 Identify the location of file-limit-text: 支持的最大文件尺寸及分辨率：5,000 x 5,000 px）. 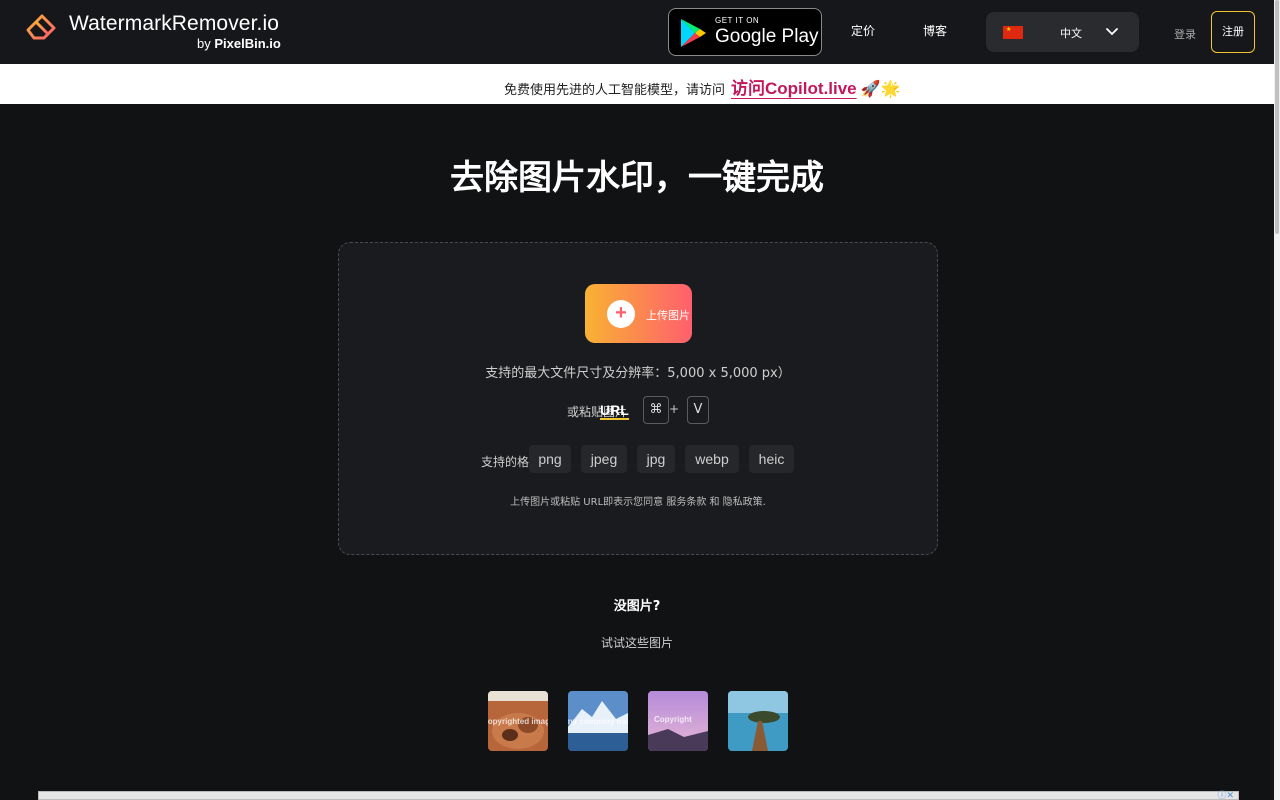
(638, 373).